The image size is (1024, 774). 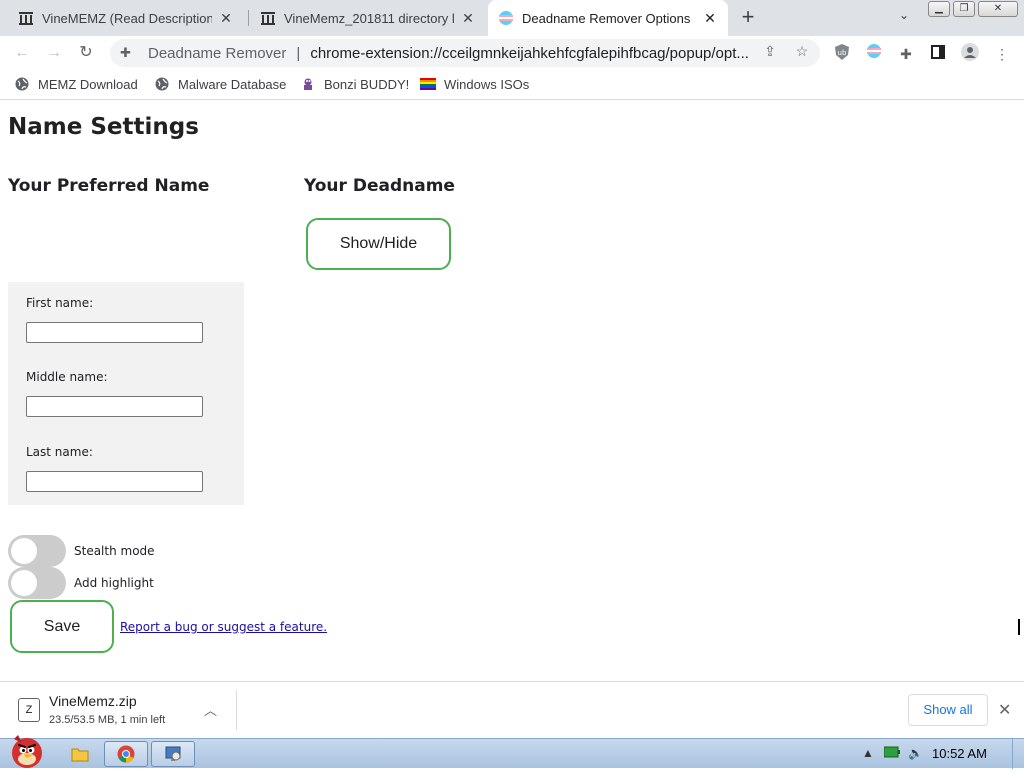 What do you see at coordinates (939, 9) in the screenshot?
I see `minimize-button: ▁` at bounding box center [939, 9].